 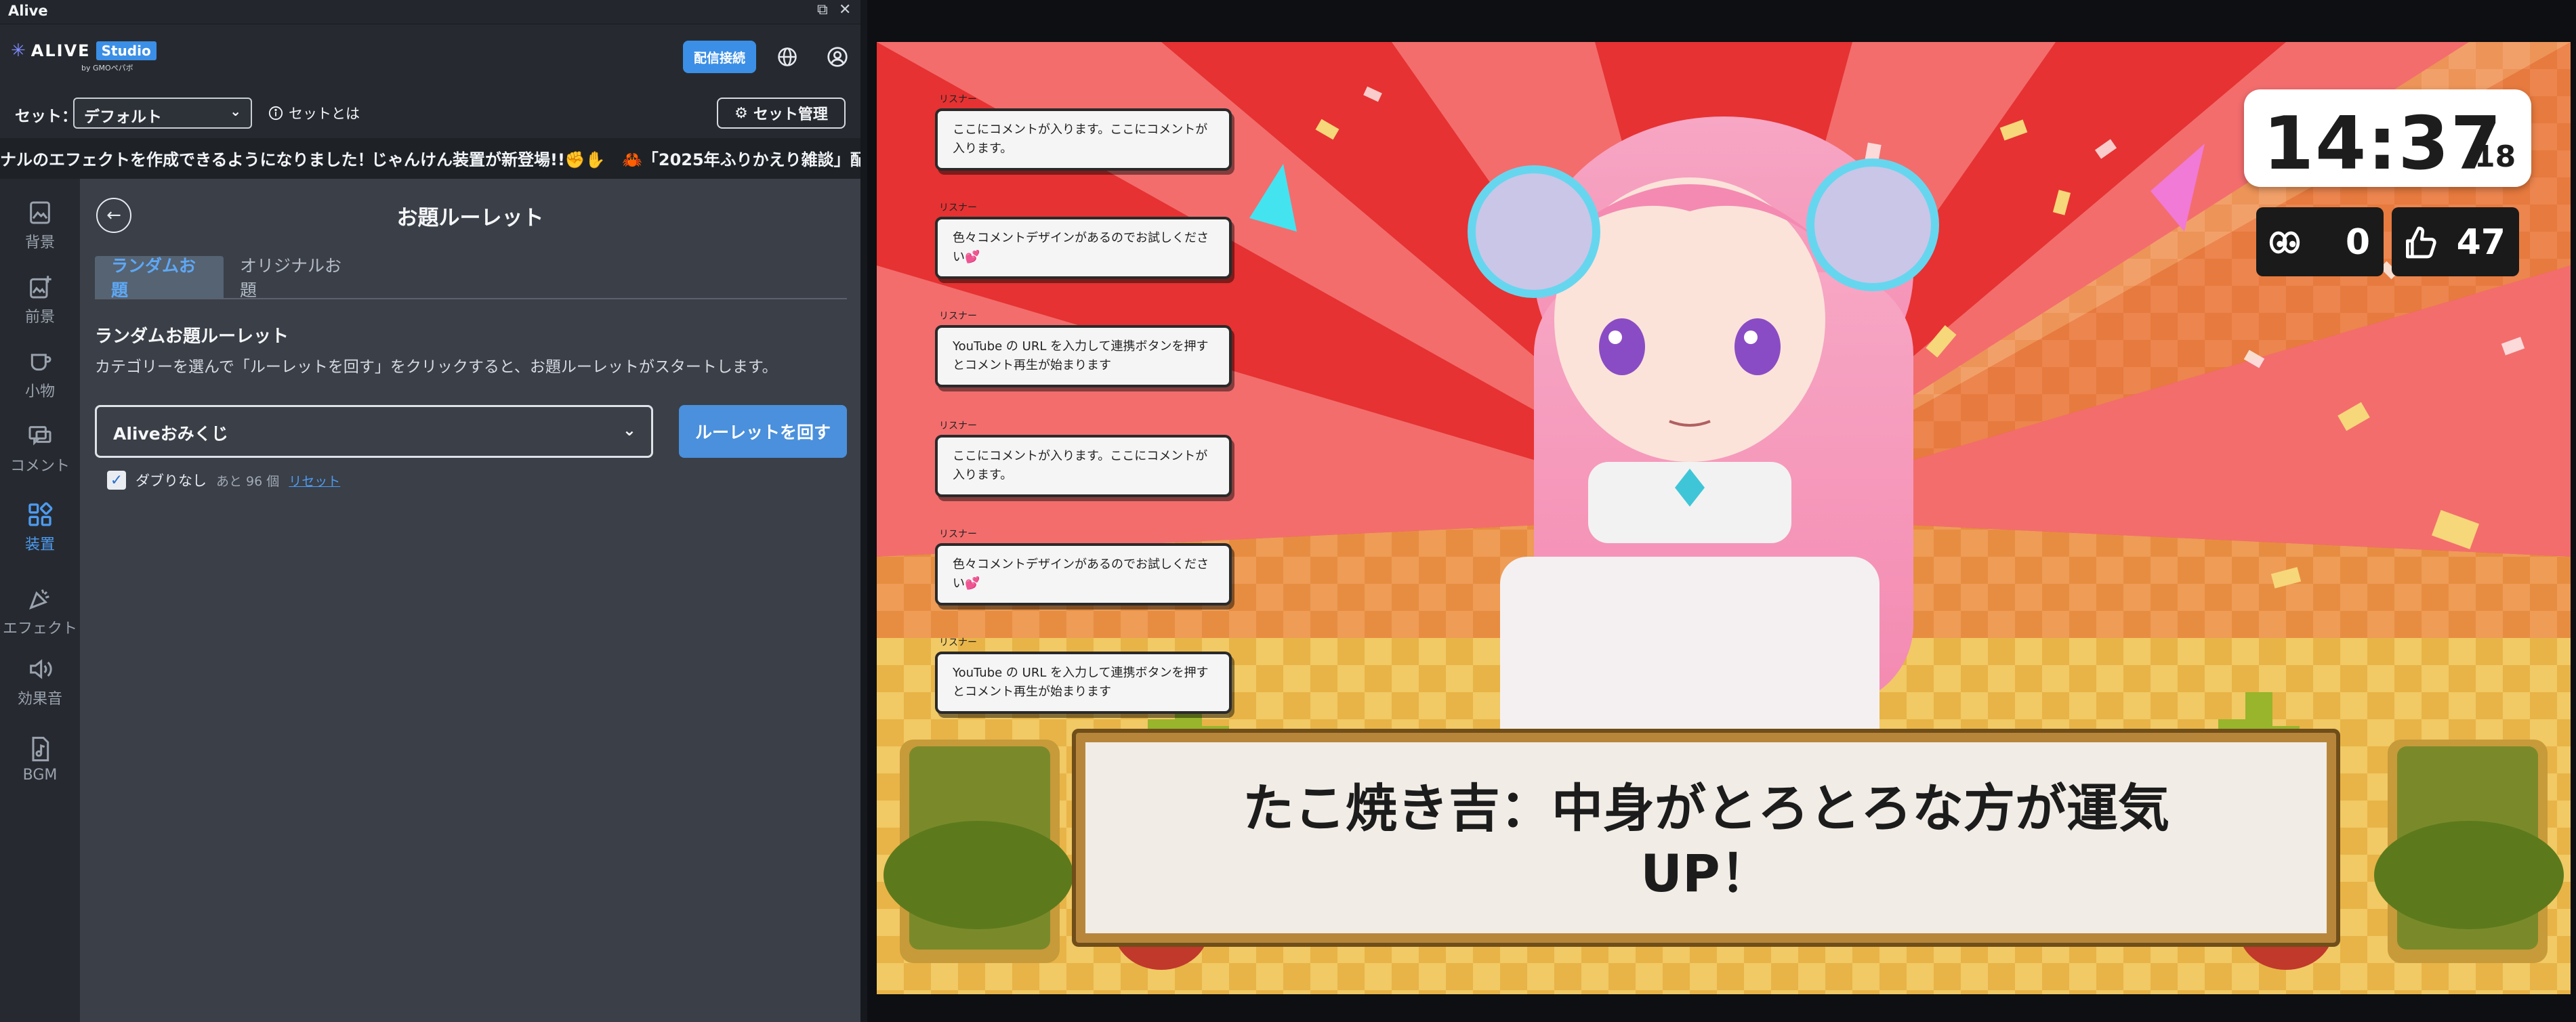 I want to click on ticker-item: ナルのエフェクトを作成できるようになりました！, so click(x=187, y=158).